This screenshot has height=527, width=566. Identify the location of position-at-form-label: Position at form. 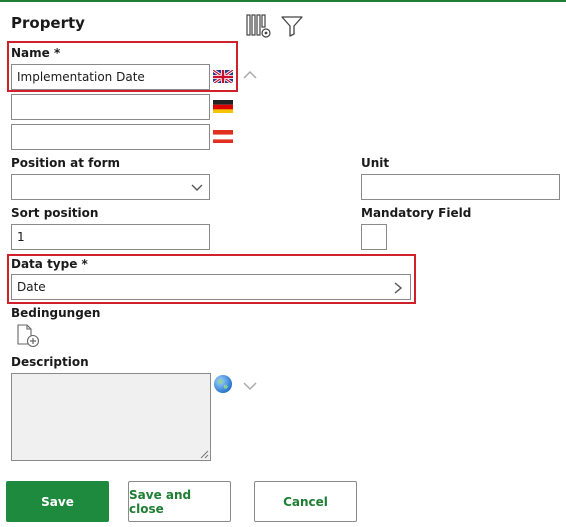
(66, 163).